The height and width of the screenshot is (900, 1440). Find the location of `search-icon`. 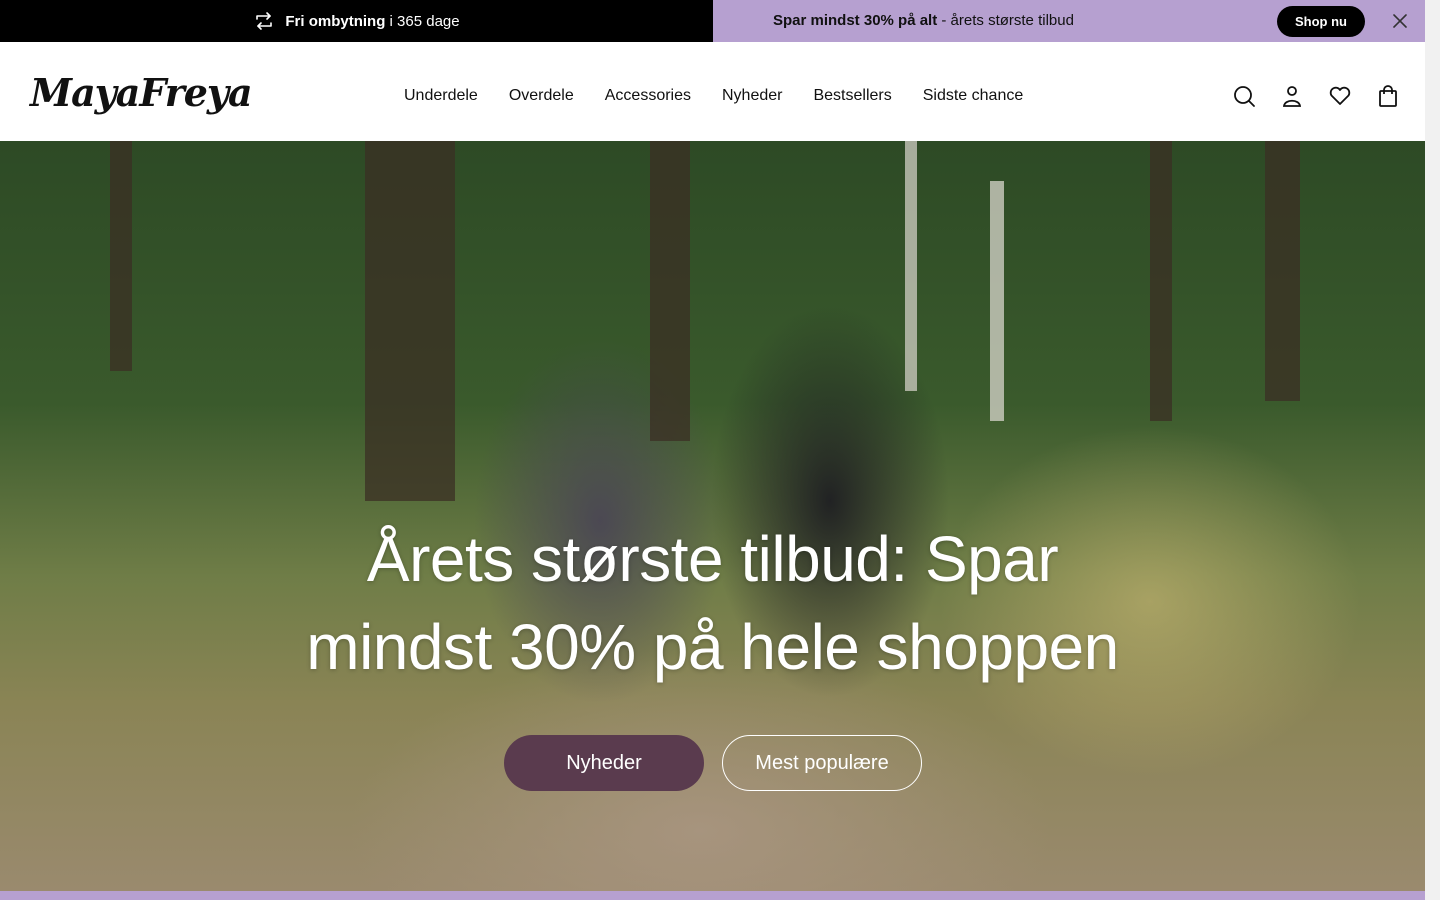

search-icon is located at coordinates (1244, 96).